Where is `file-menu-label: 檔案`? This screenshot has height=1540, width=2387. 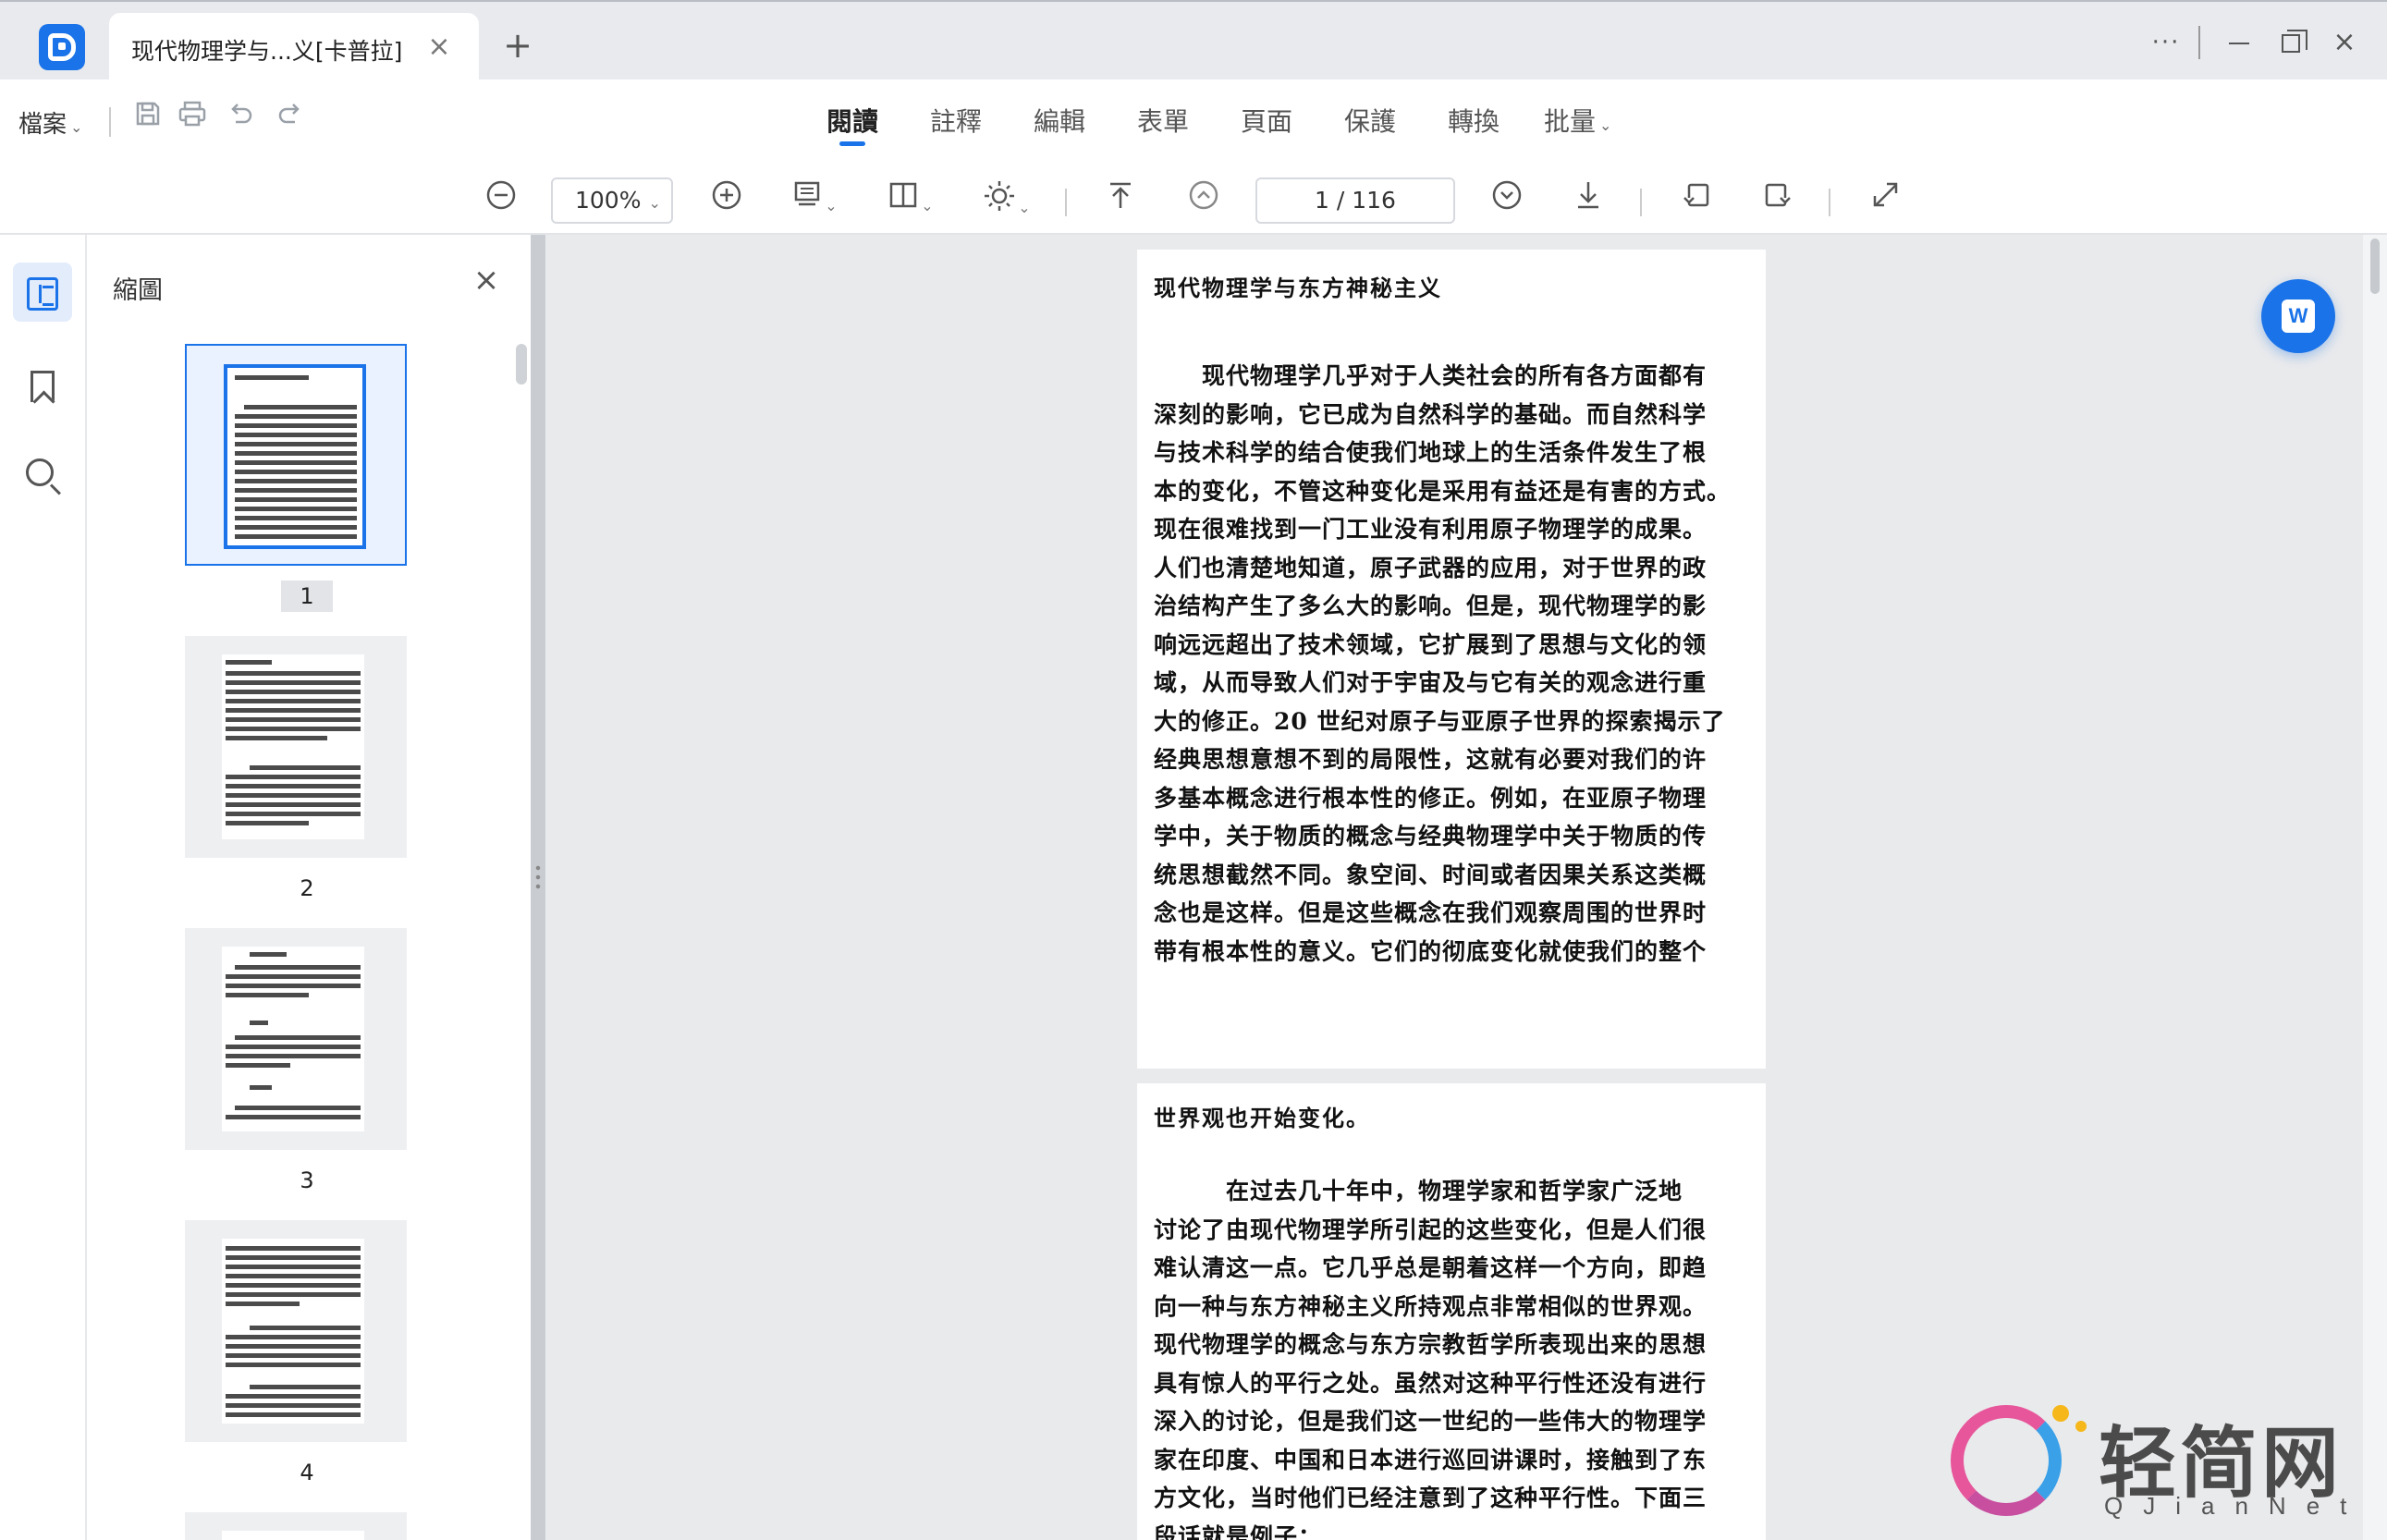 file-menu-label: 檔案 is located at coordinates (42, 125).